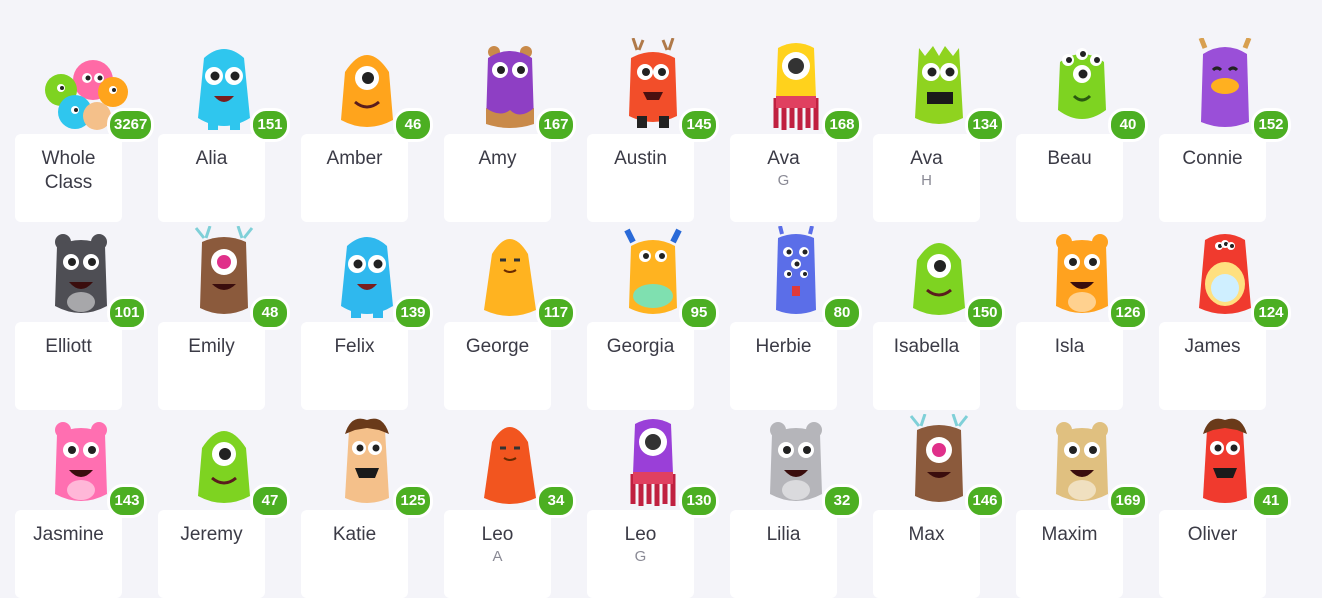  I want to click on points-badge: 169, so click(1128, 501).